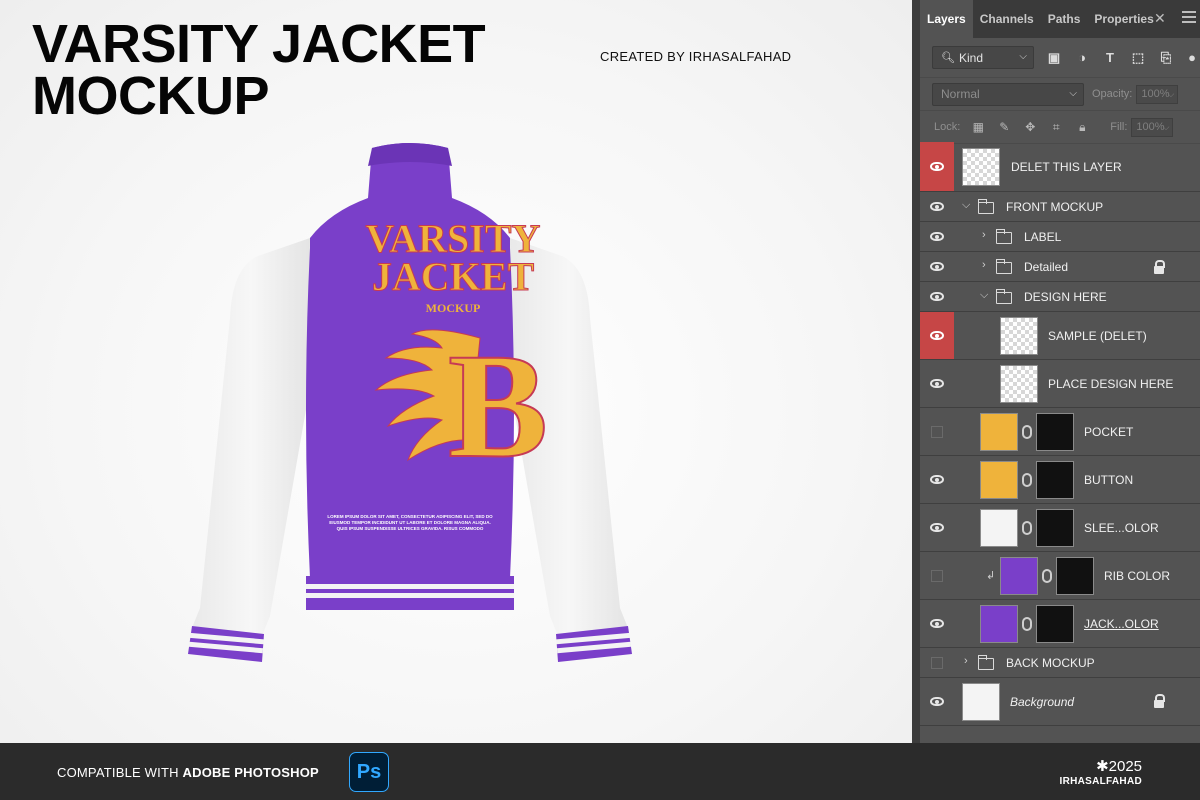 This screenshot has width=1200, height=800. What do you see at coordinates (1161, 18) in the screenshot?
I see `close-icon: ✕` at bounding box center [1161, 18].